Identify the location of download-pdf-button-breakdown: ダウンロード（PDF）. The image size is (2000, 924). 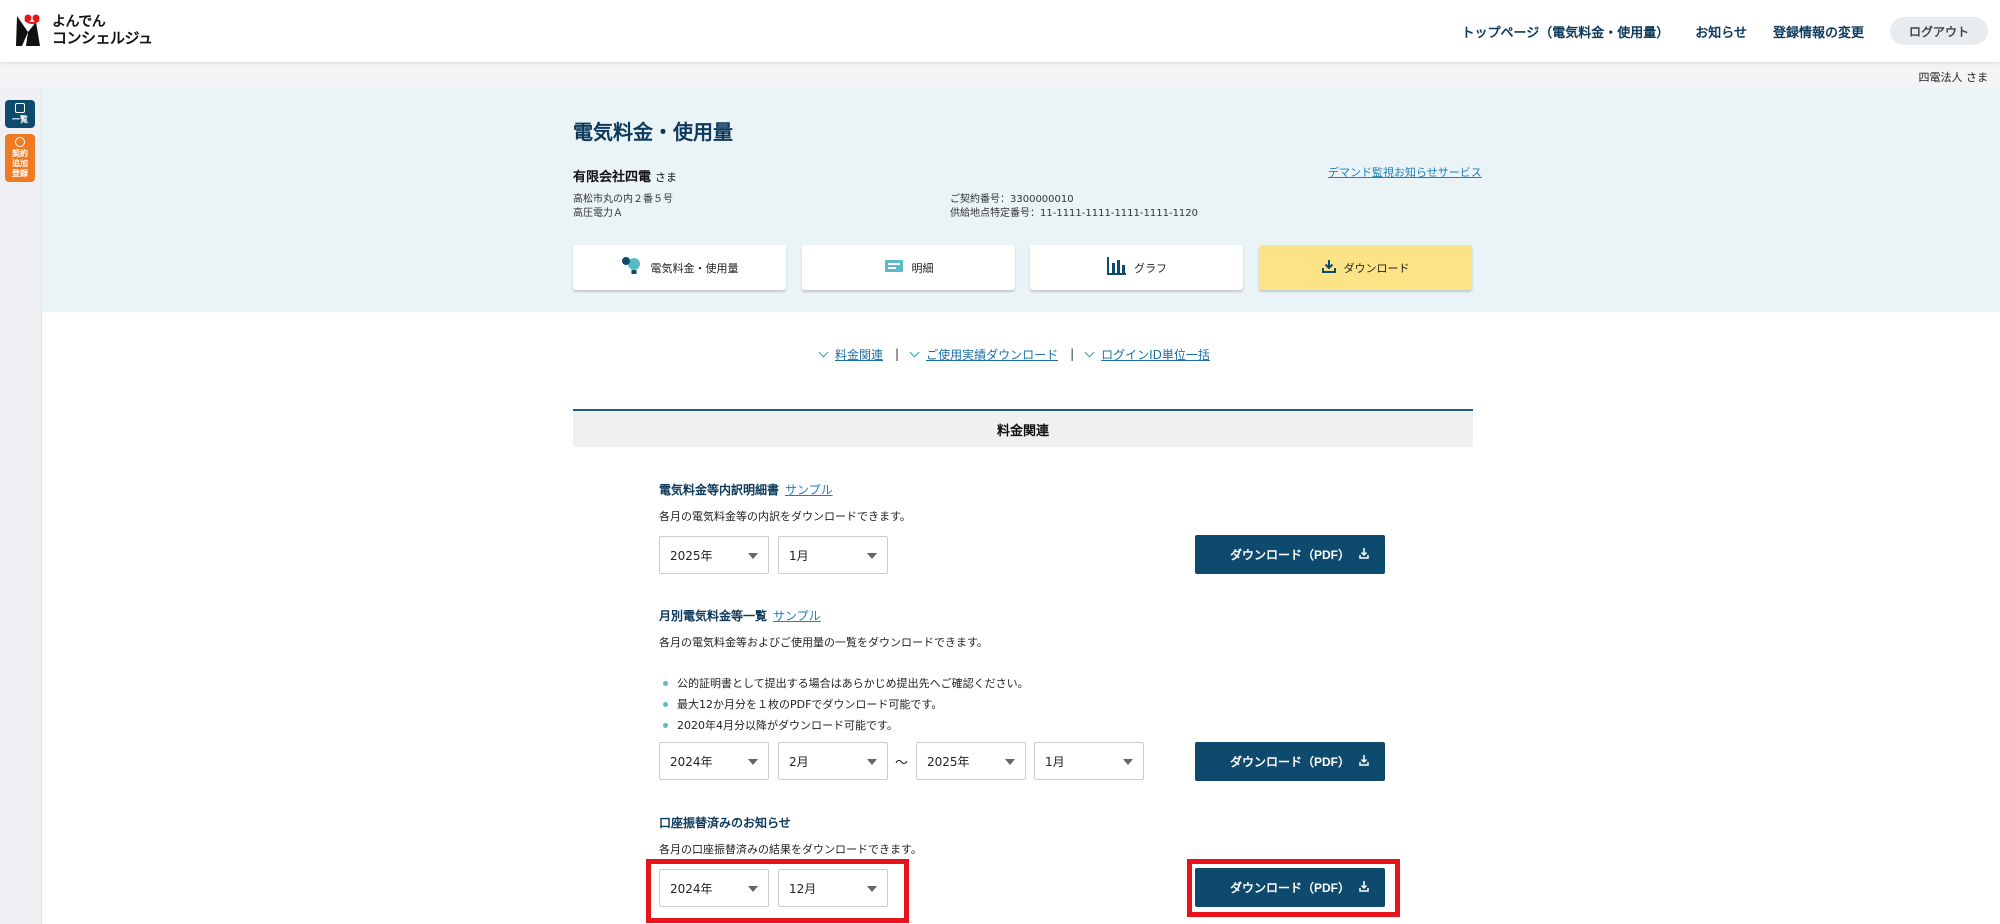
(1290, 554).